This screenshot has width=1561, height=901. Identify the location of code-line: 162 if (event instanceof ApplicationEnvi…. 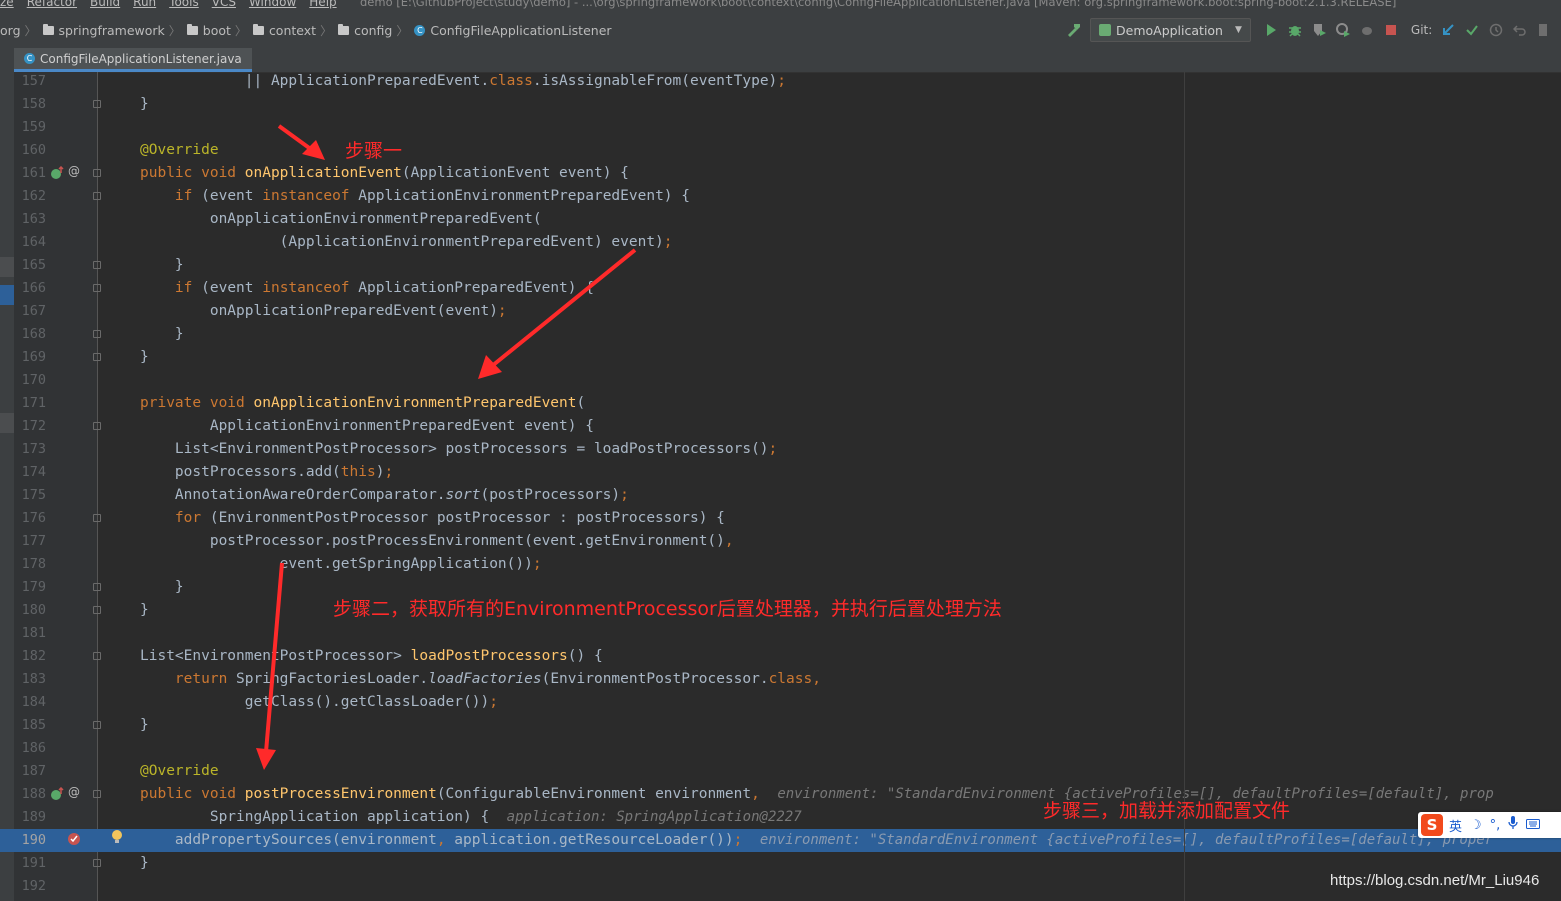
(780, 196).